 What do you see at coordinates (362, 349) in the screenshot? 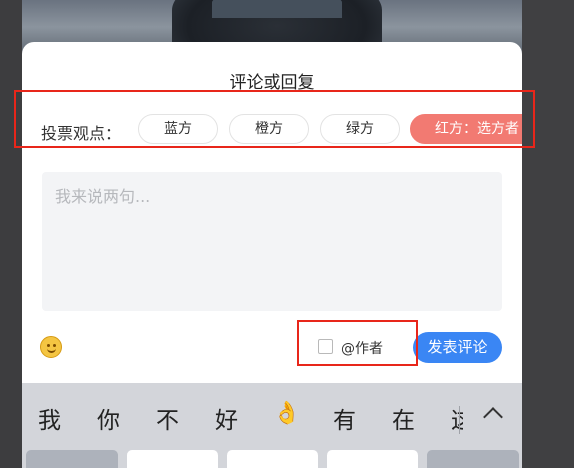
I see `mention-author-label: @作者` at bounding box center [362, 349].